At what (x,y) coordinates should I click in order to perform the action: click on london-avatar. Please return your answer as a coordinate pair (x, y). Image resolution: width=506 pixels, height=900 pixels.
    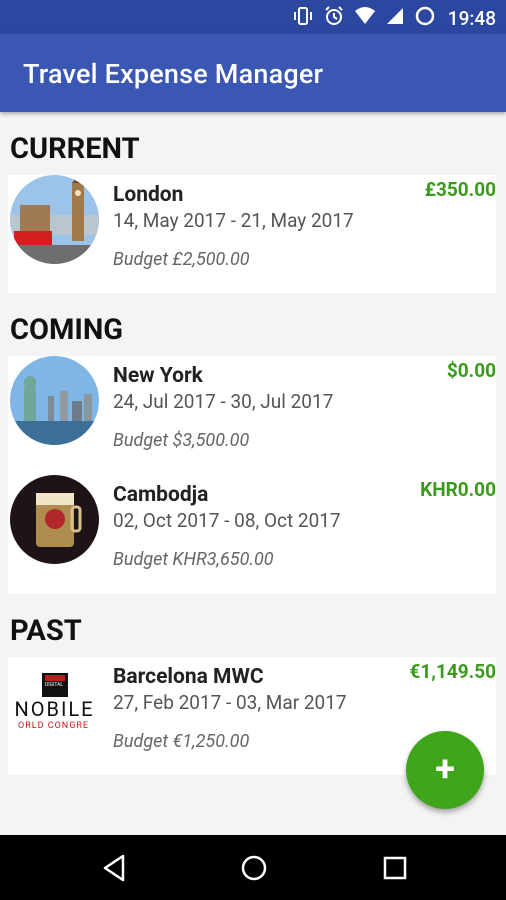
    Looking at the image, I should click on (54, 219).